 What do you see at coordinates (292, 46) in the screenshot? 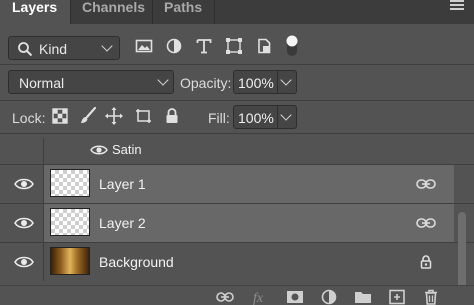
I see `filter-toggle-switch` at bounding box center [292, 46].